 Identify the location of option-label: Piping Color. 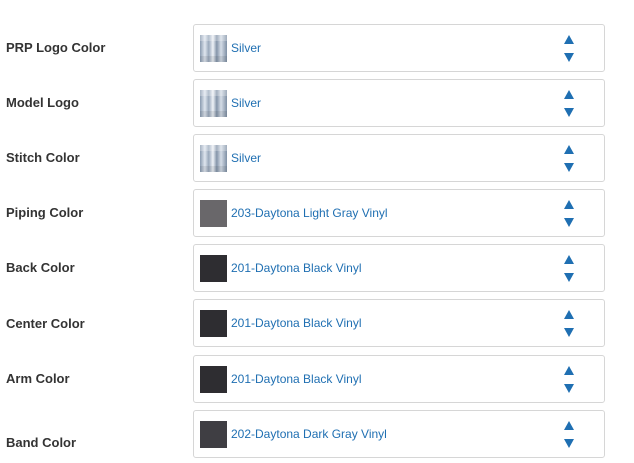
(45, 212).